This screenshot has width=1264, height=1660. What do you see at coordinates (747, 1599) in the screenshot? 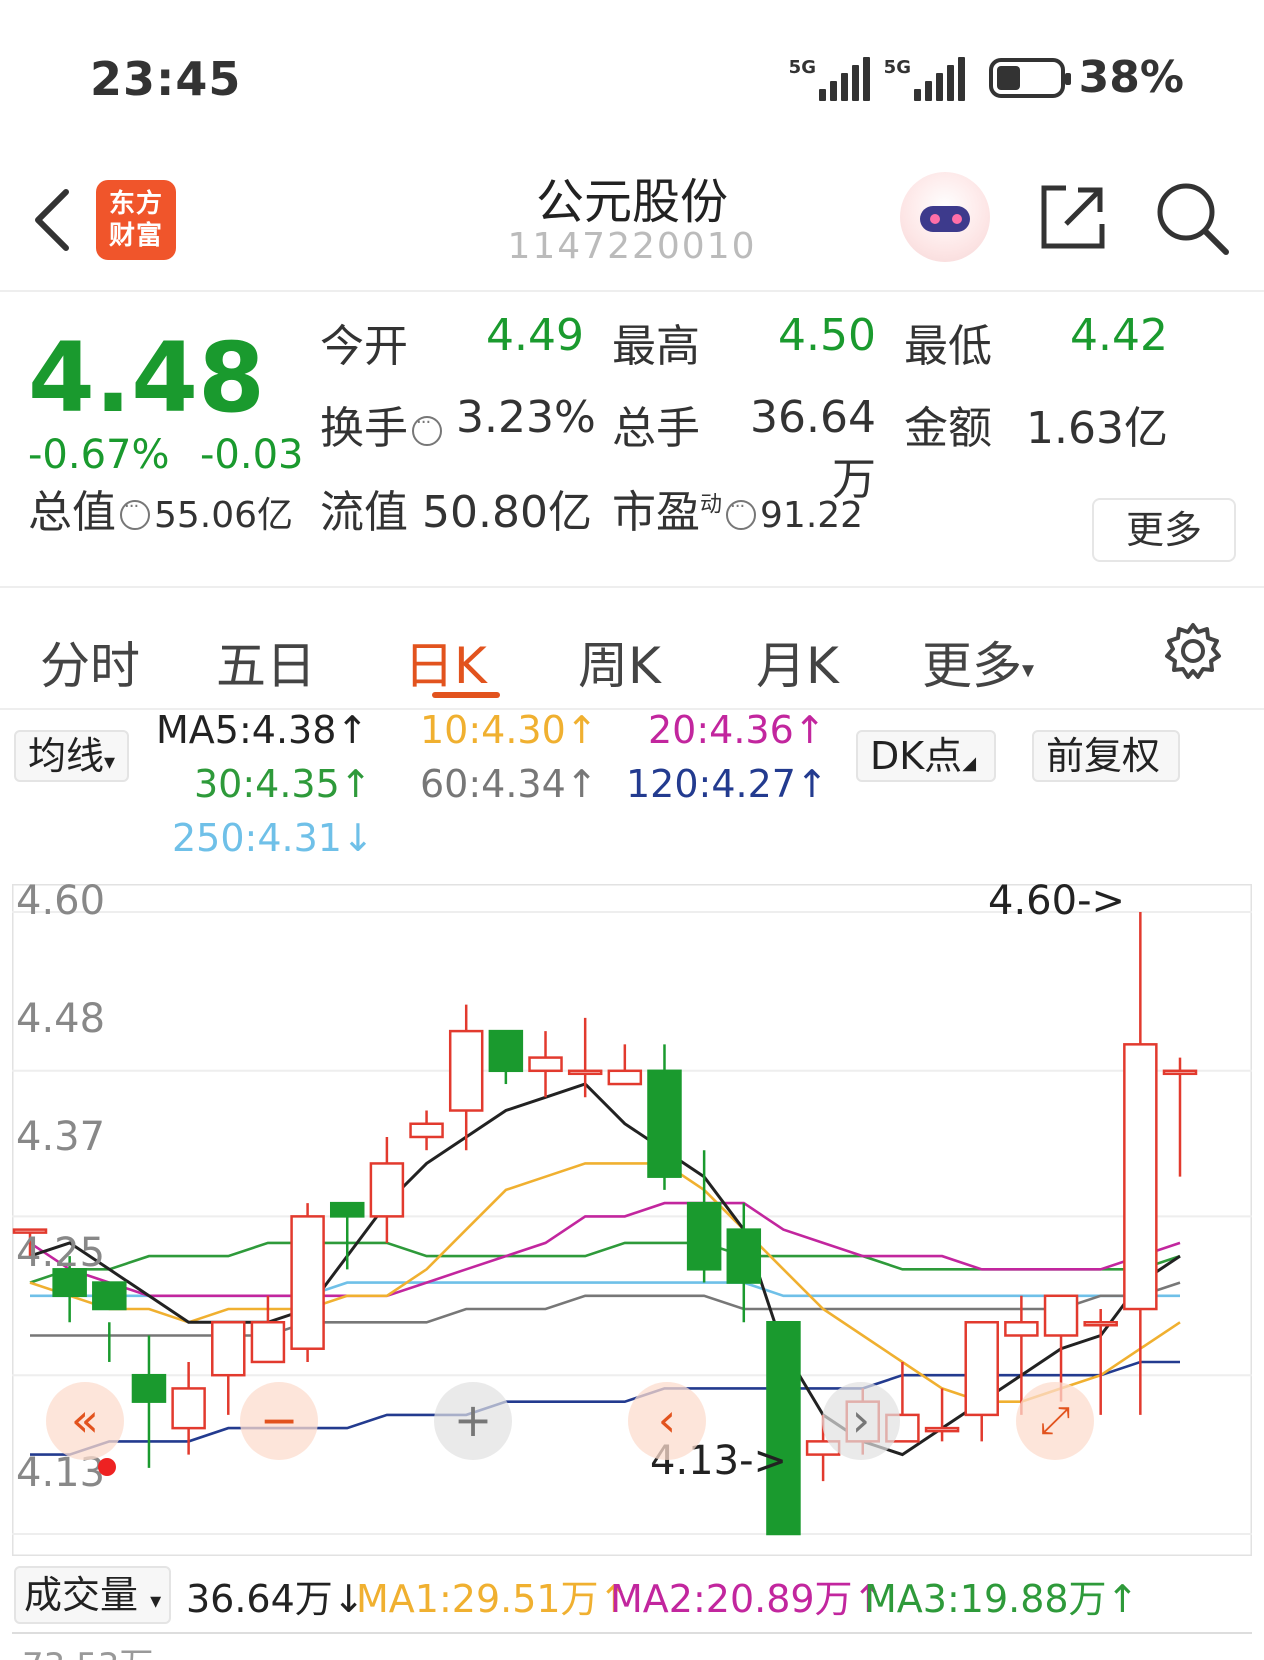
I see `volume-ma2: MA2:20.89万↑` at bounding box center [747, 1599].